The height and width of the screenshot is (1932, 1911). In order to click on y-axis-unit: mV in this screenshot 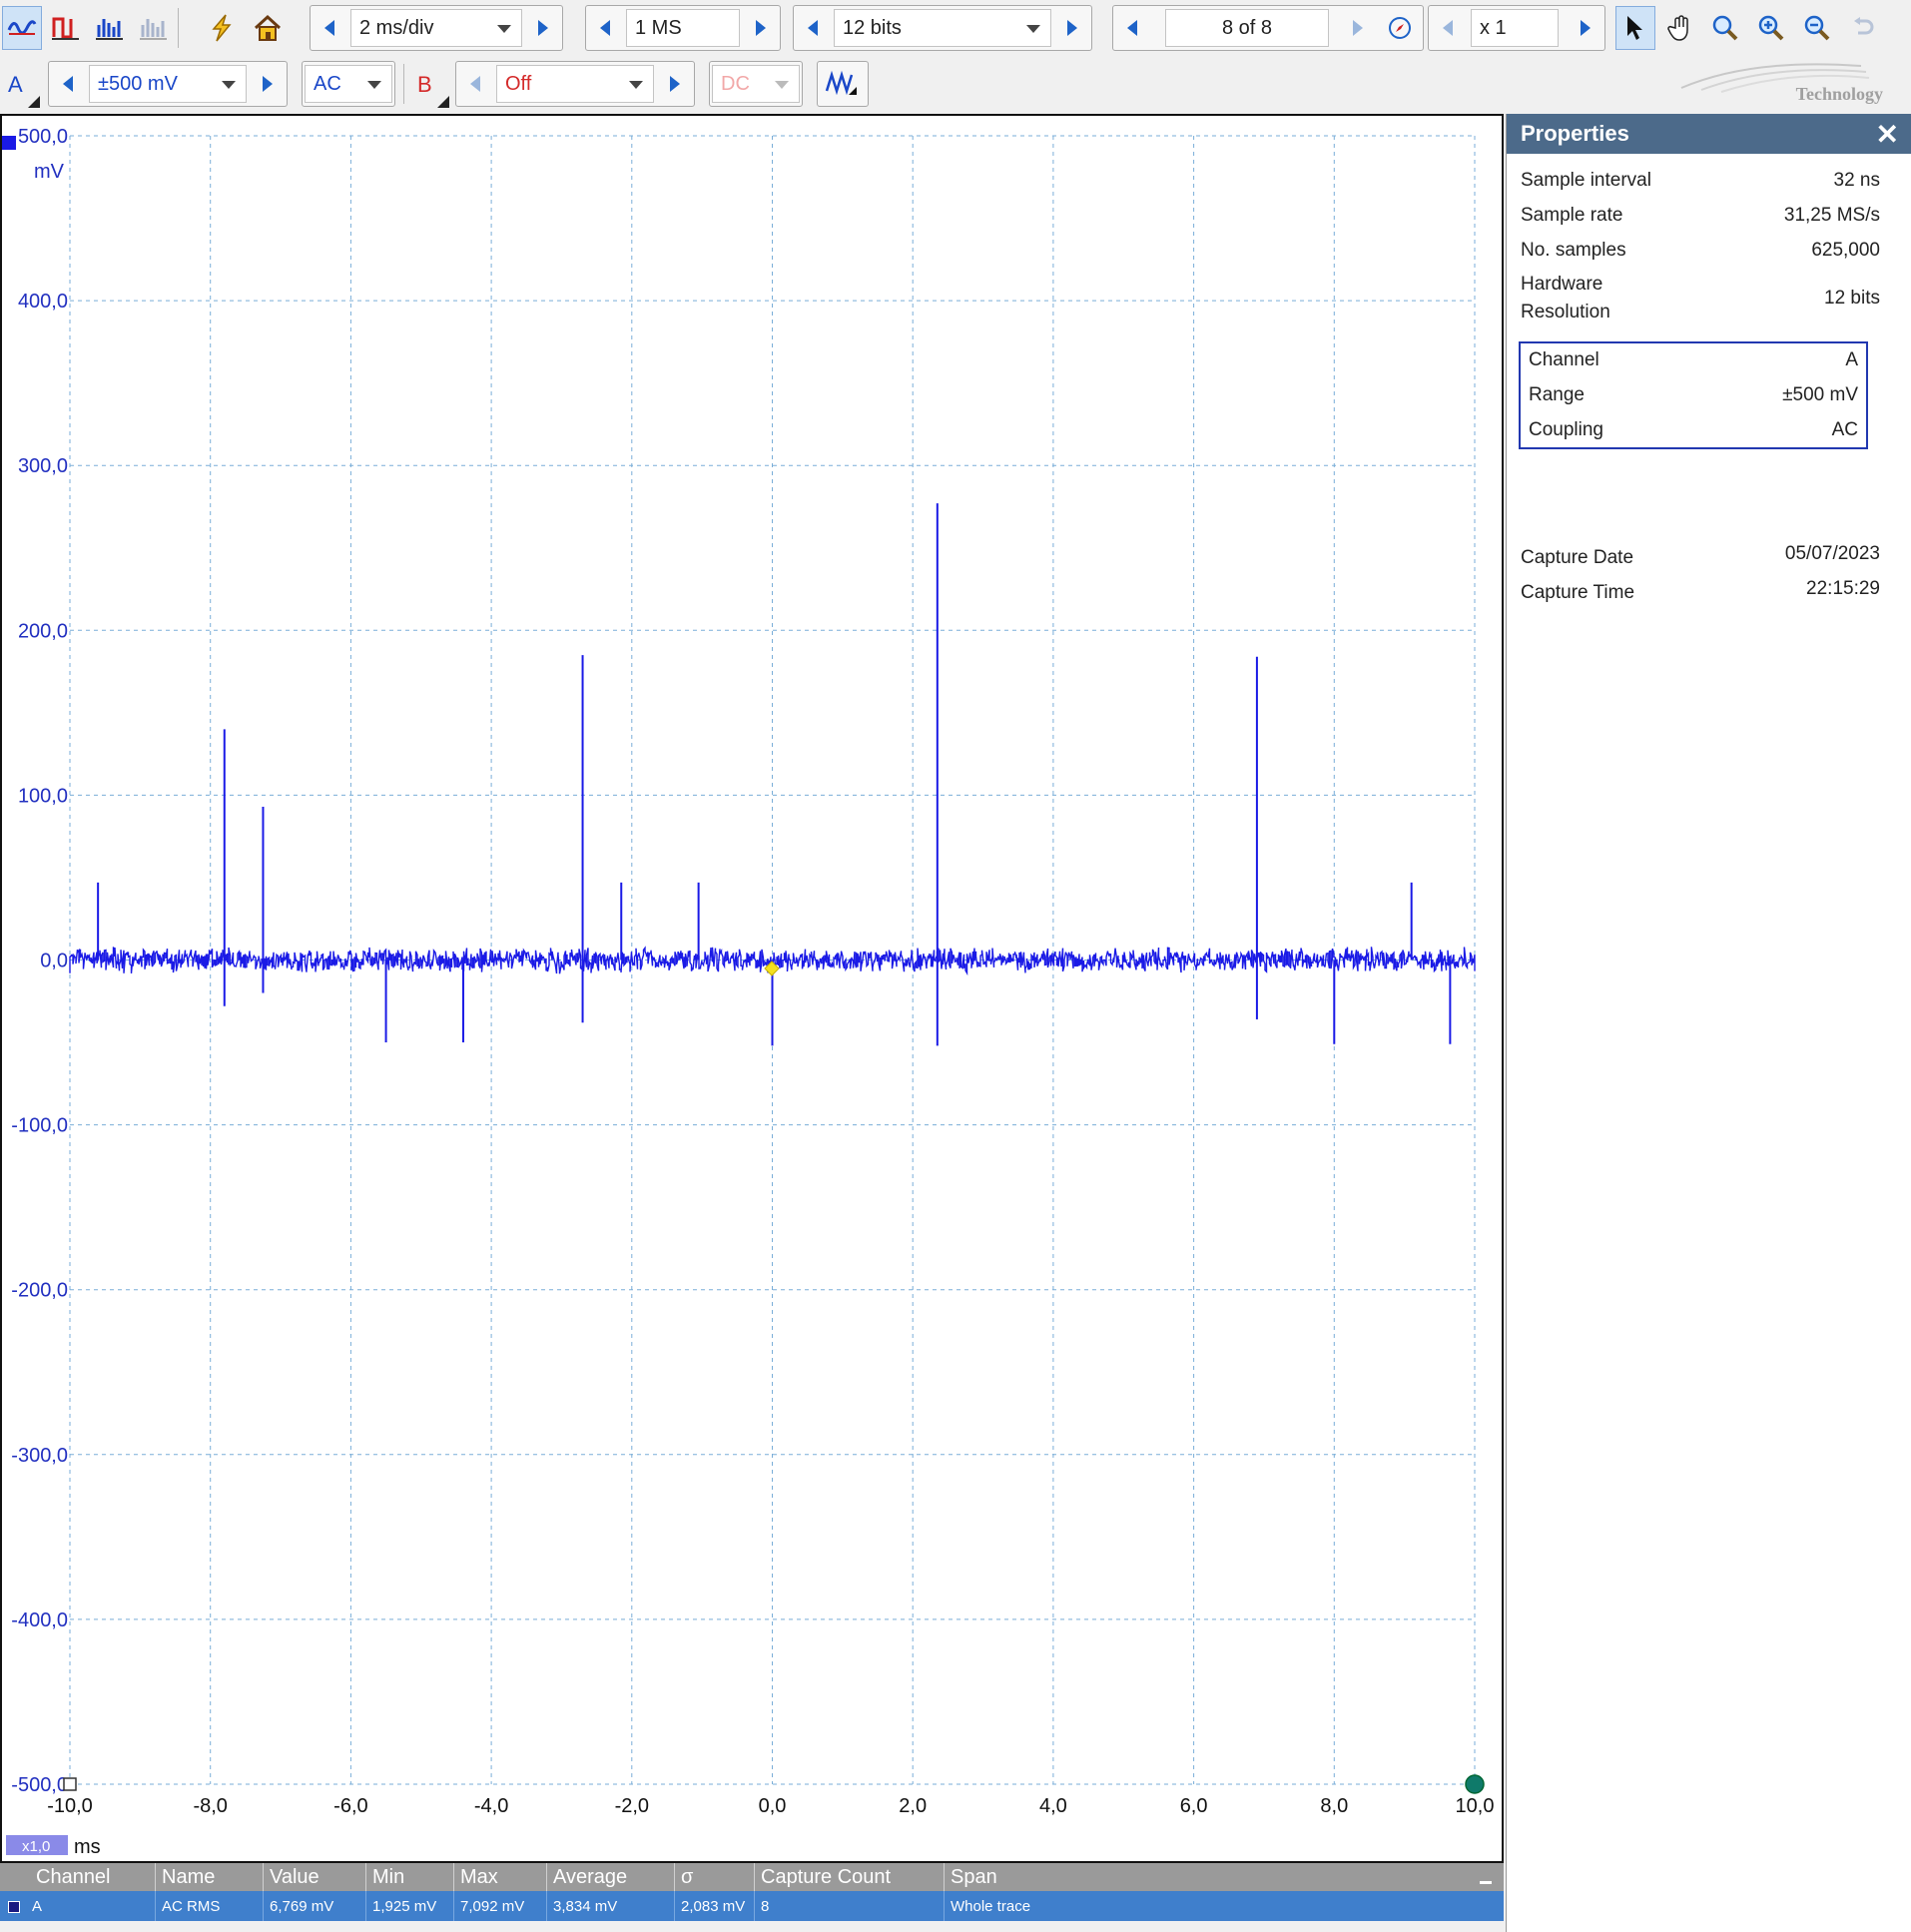, I will do `click(49, 172)`.